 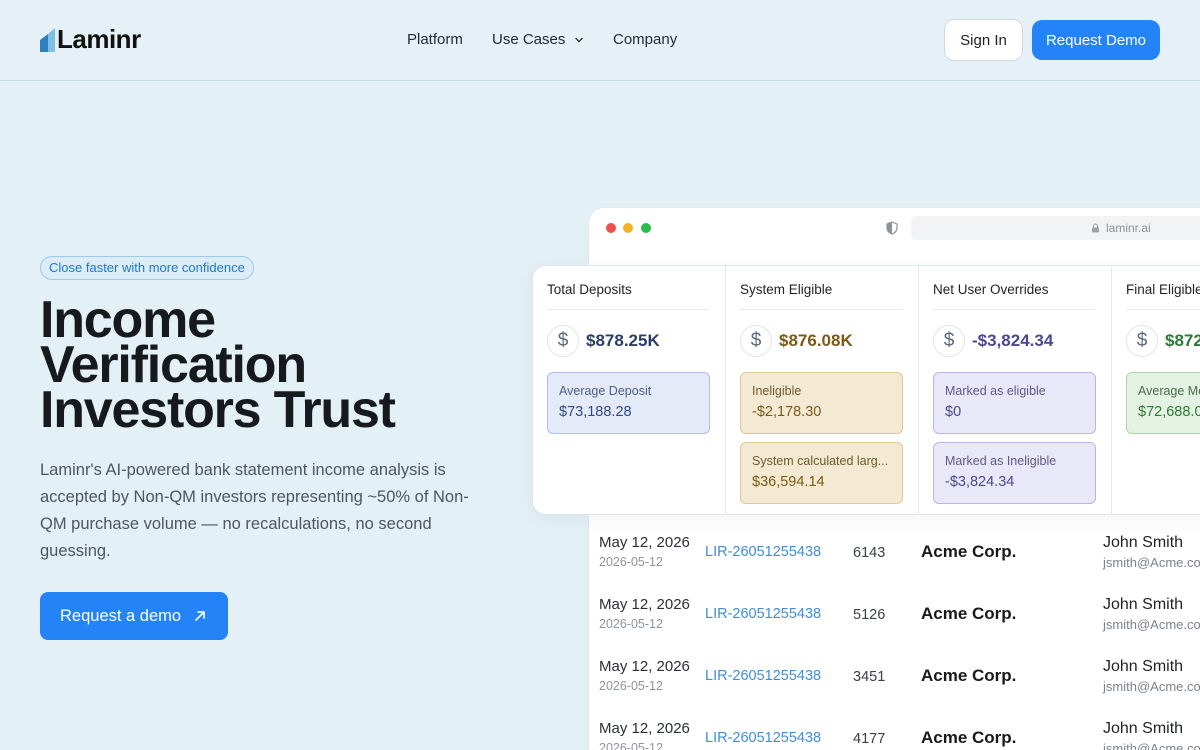 What do you see at coordinates (435, 40) in the screenshot?
I see `nav-item-platform: Platform` at bounding box center [435, 40].